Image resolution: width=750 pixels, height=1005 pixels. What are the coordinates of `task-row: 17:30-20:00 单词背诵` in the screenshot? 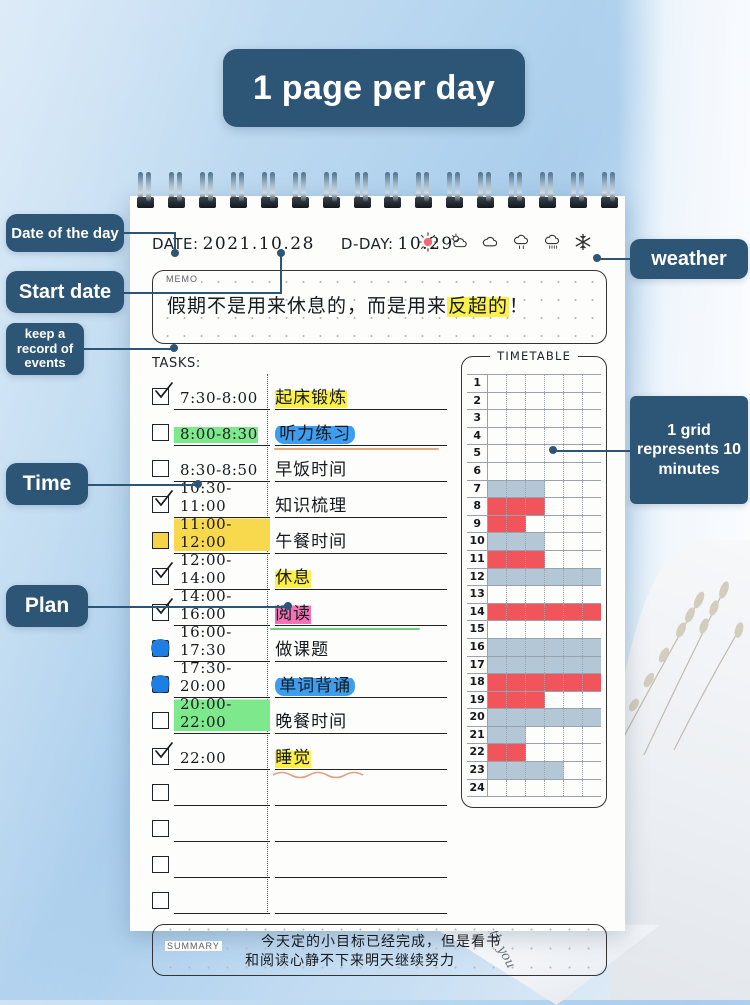 It's located at (299, 678).